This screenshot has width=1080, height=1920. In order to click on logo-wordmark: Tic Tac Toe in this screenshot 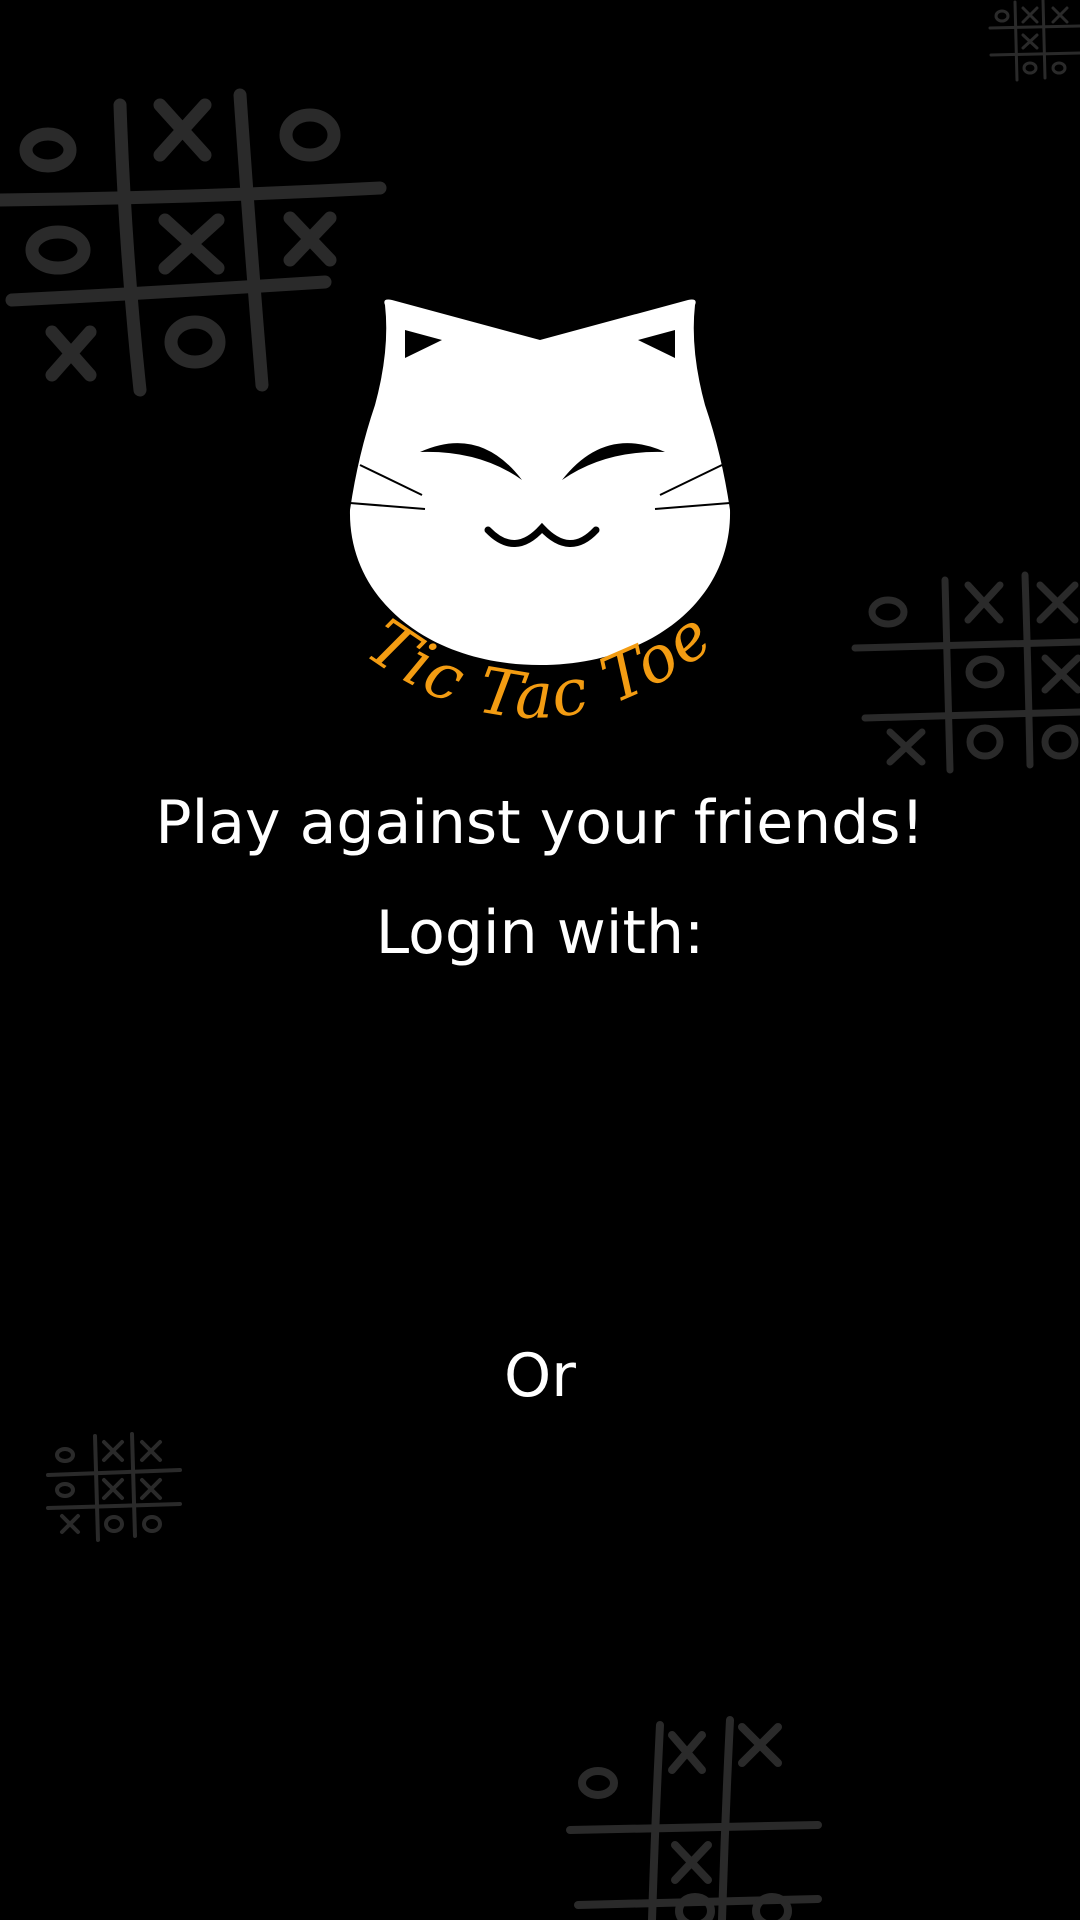, I will do `click(540, 667)`.